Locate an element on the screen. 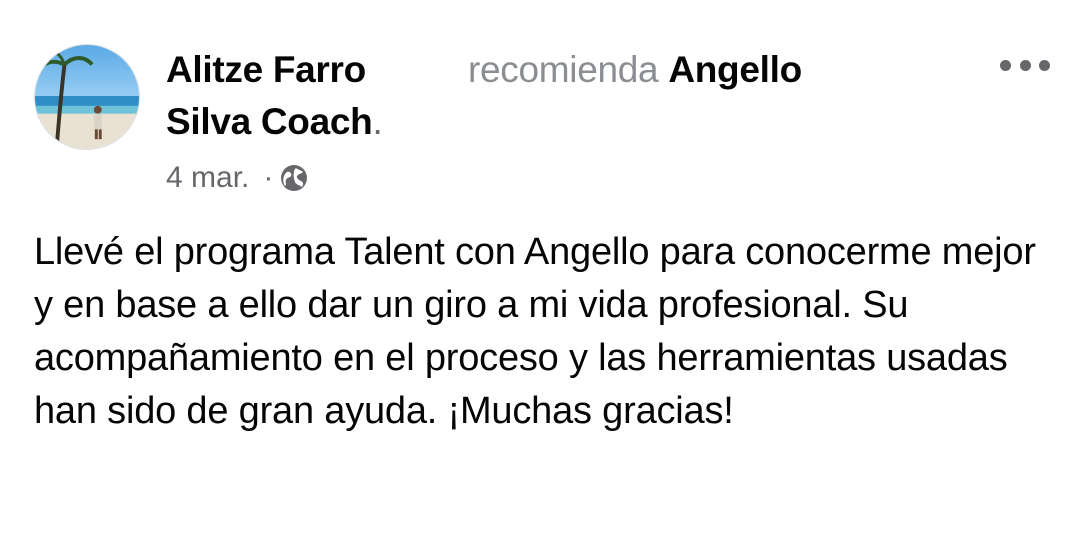  more-options-icon is located at coordinates (1025, 65).